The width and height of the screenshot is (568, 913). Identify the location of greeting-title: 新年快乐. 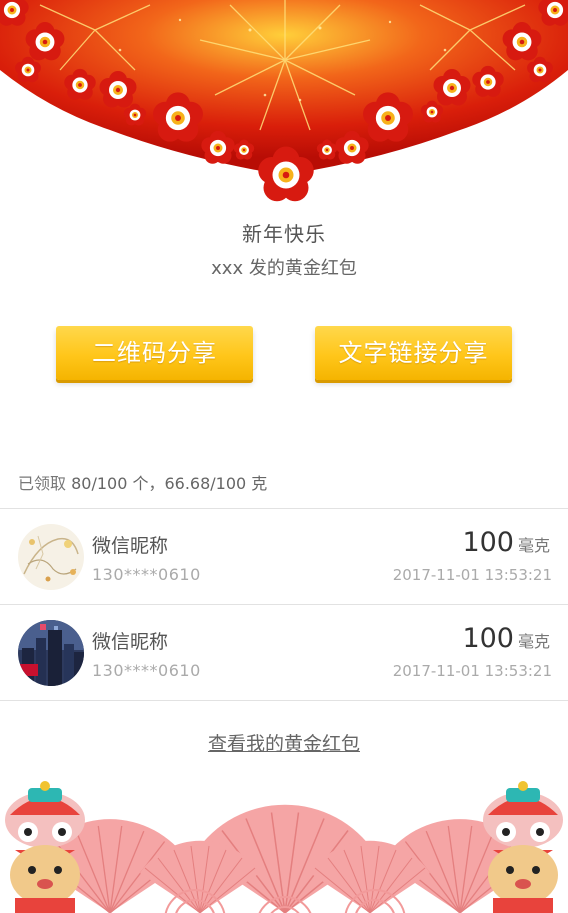
(284, 234).